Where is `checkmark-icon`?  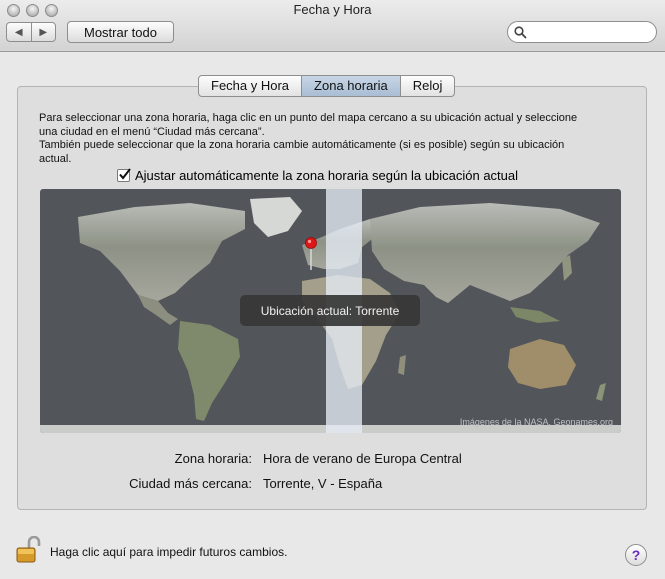
checkmark-icon is located at coordinates (125, 174).